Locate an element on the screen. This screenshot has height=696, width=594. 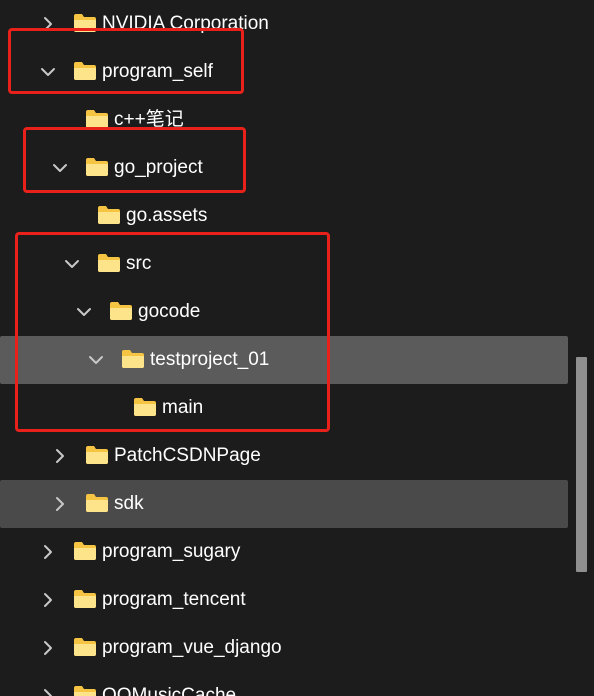
tree-row-label: program_self is located at coordinates (157, 71).